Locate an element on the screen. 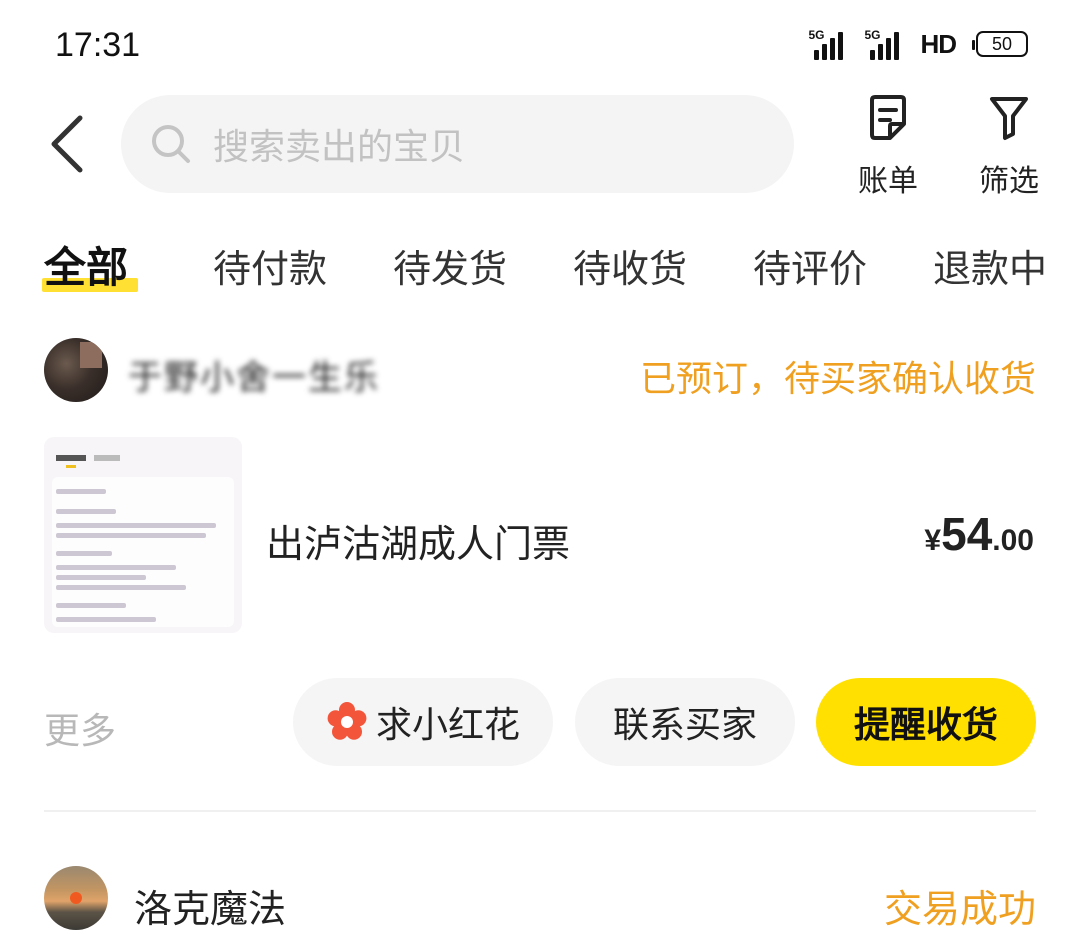 The height and width of the screenshot is (934, 1080). ask-flower-label: 求小红花 is located at coordinates (447, 725).